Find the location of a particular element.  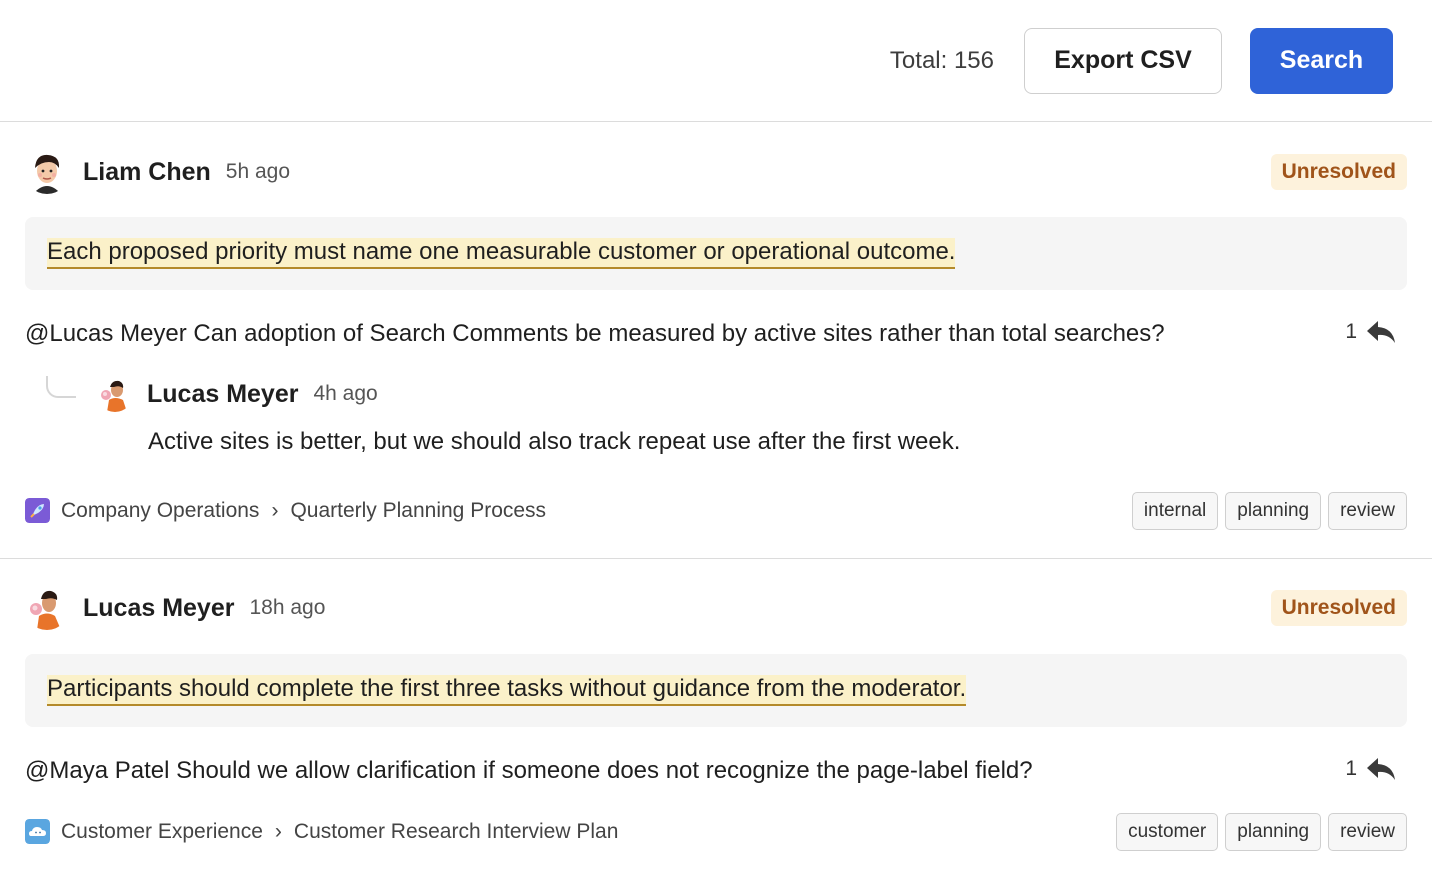

breadcrumb-space: Company Operations is located at coordinates (160, 511).